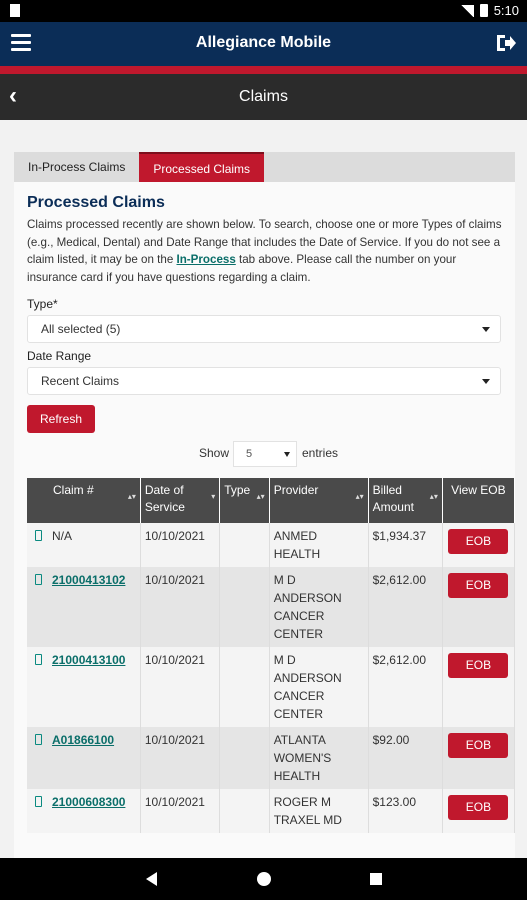  What do you see at coordinates (479, 500) in the screenshot?
I see `column-header-view-eob: View EOB` at bounding box center [479, 500].